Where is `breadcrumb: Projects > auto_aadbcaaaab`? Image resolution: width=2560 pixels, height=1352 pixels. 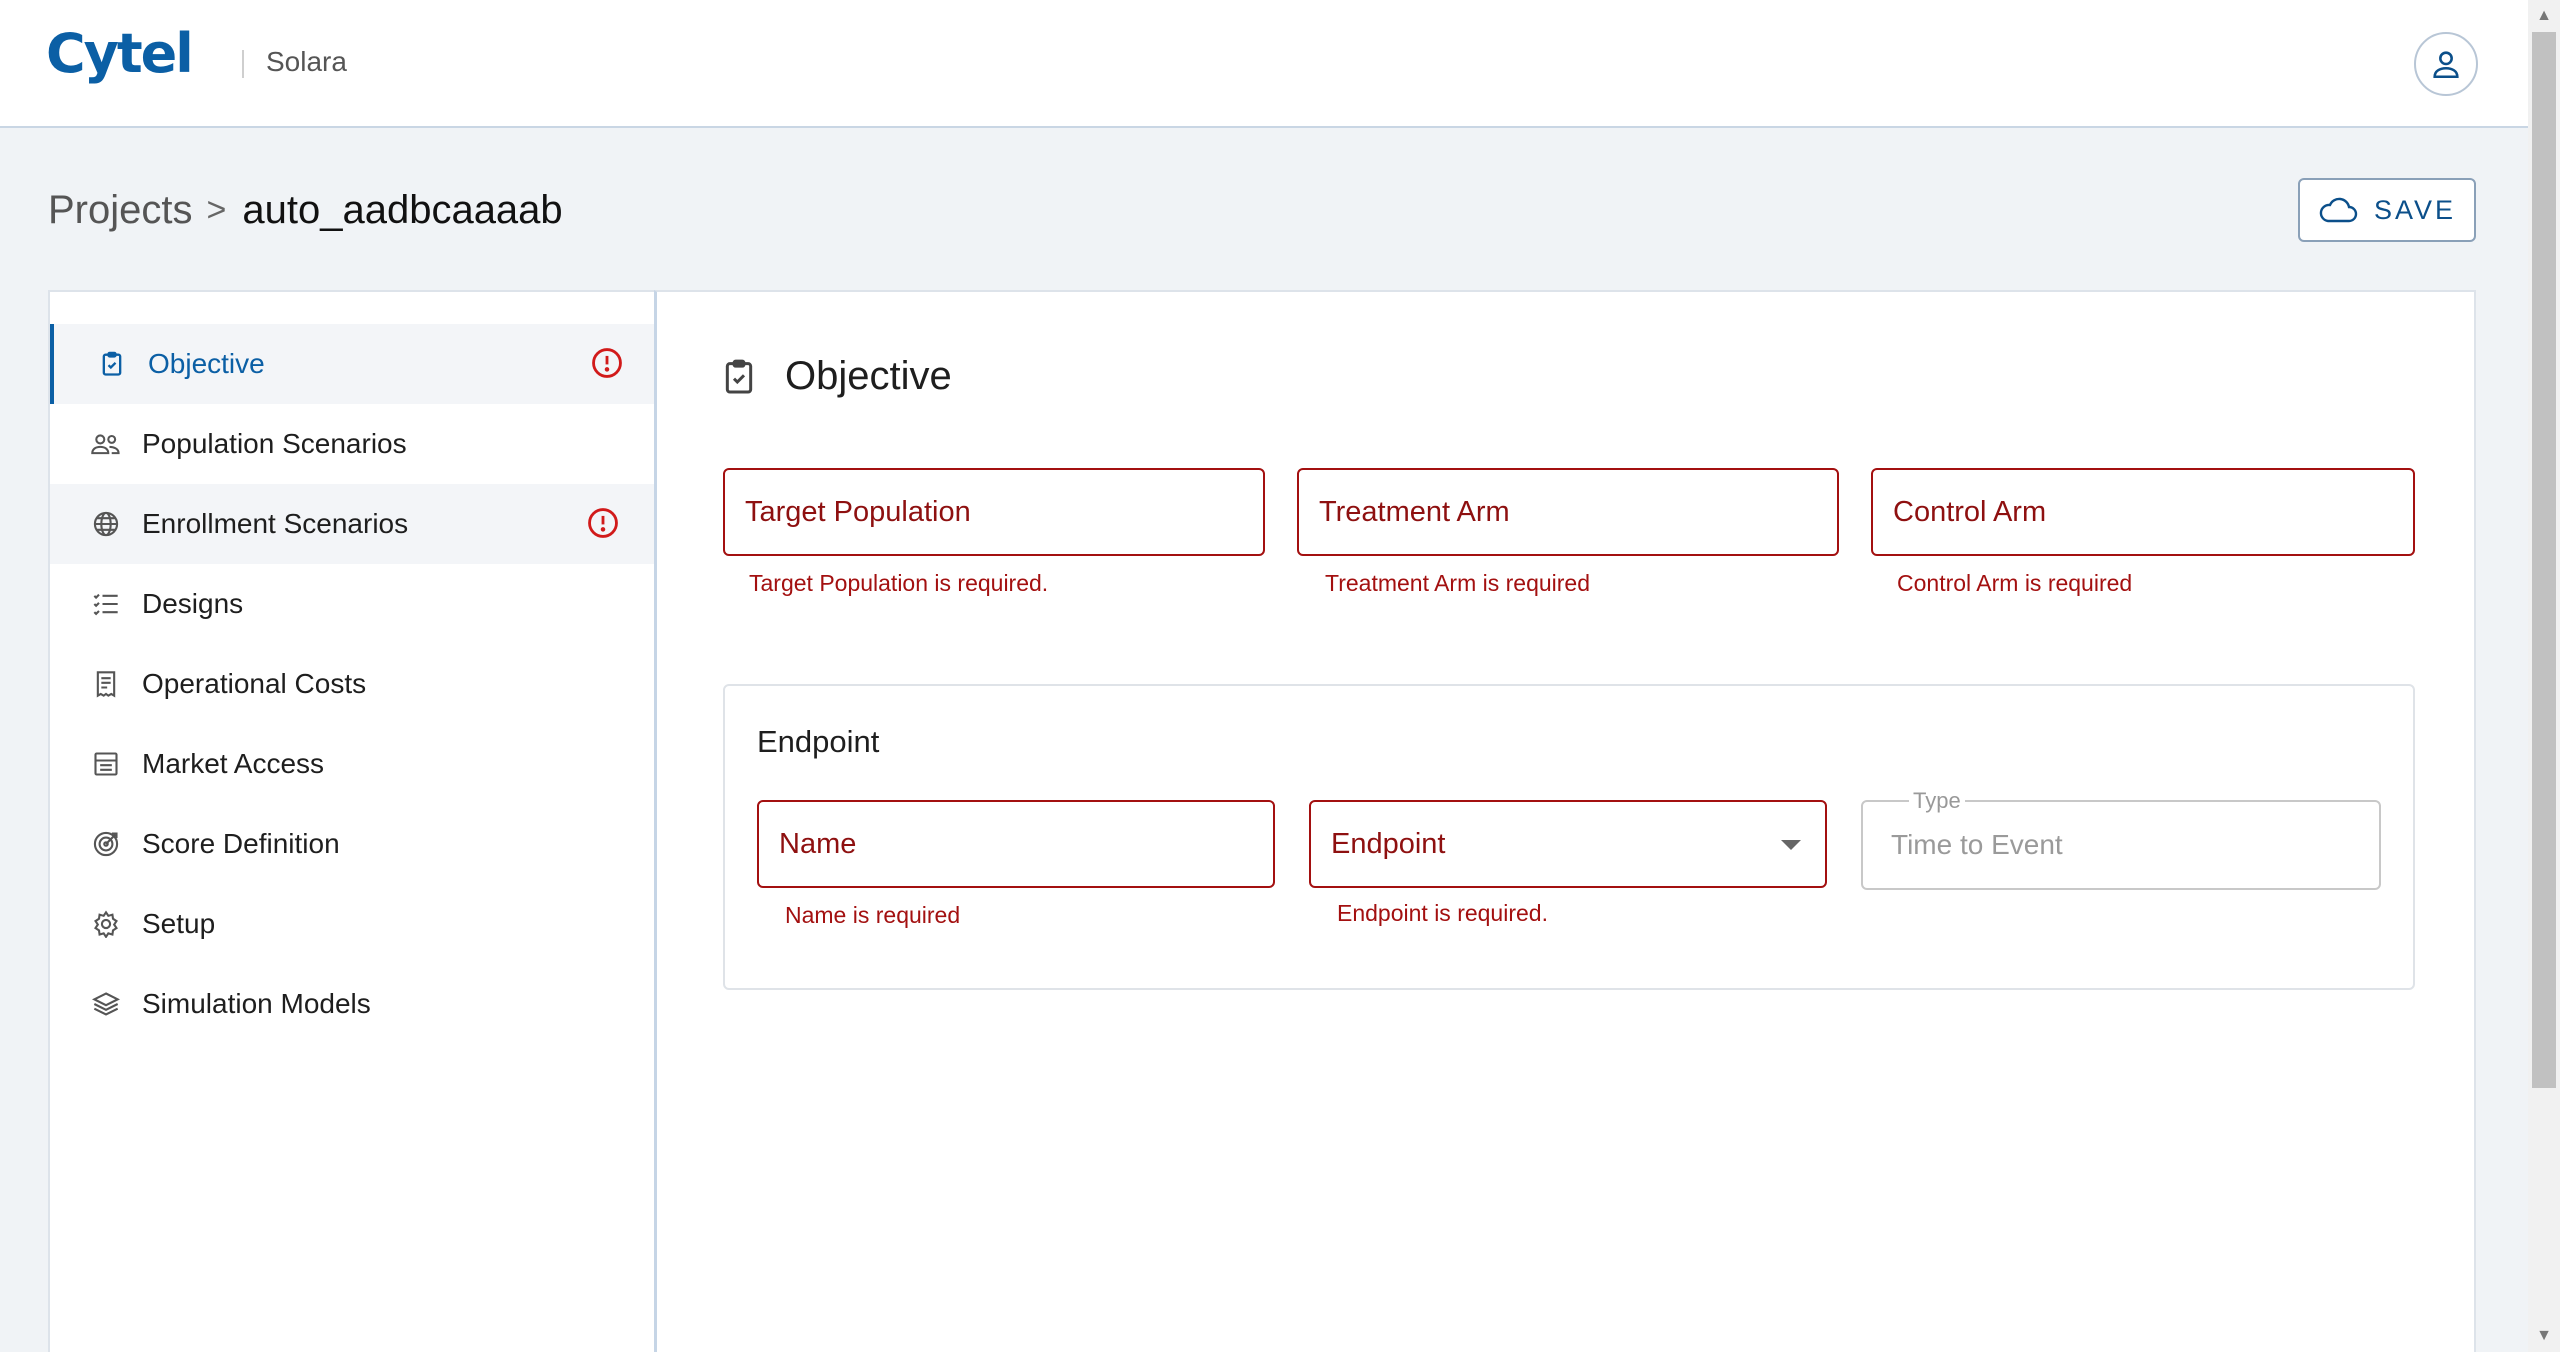 breadcrumb: Projects > auto_aadbcaaaab is located at coordinates (305, 210).